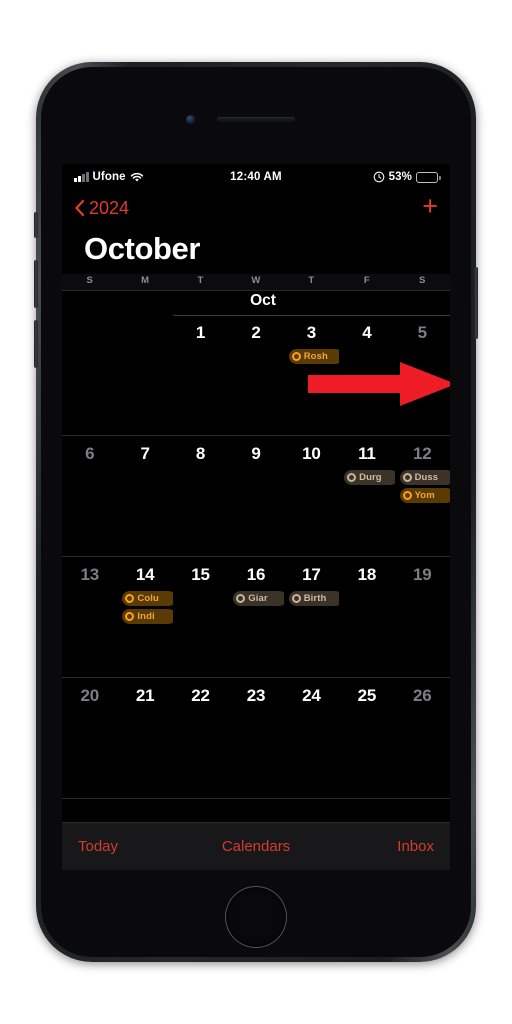 This screenshot has width=512, height=1024. I want to click on calendar-day-cell: 25, so click(366, 738).